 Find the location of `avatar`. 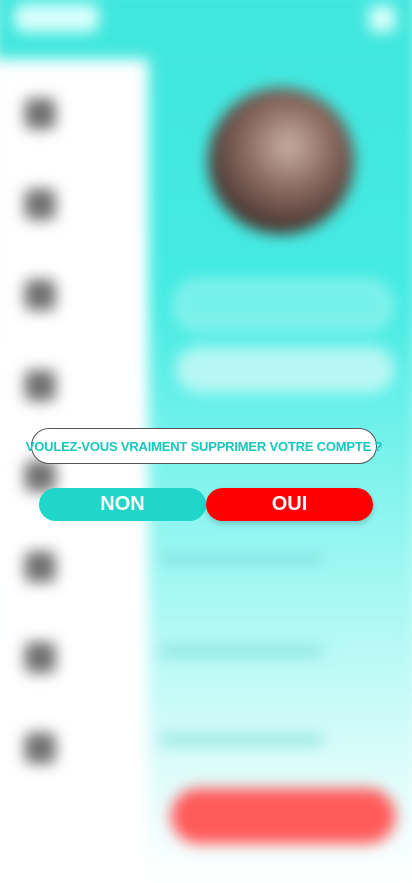

avatar is located at coordinates (281, 161).